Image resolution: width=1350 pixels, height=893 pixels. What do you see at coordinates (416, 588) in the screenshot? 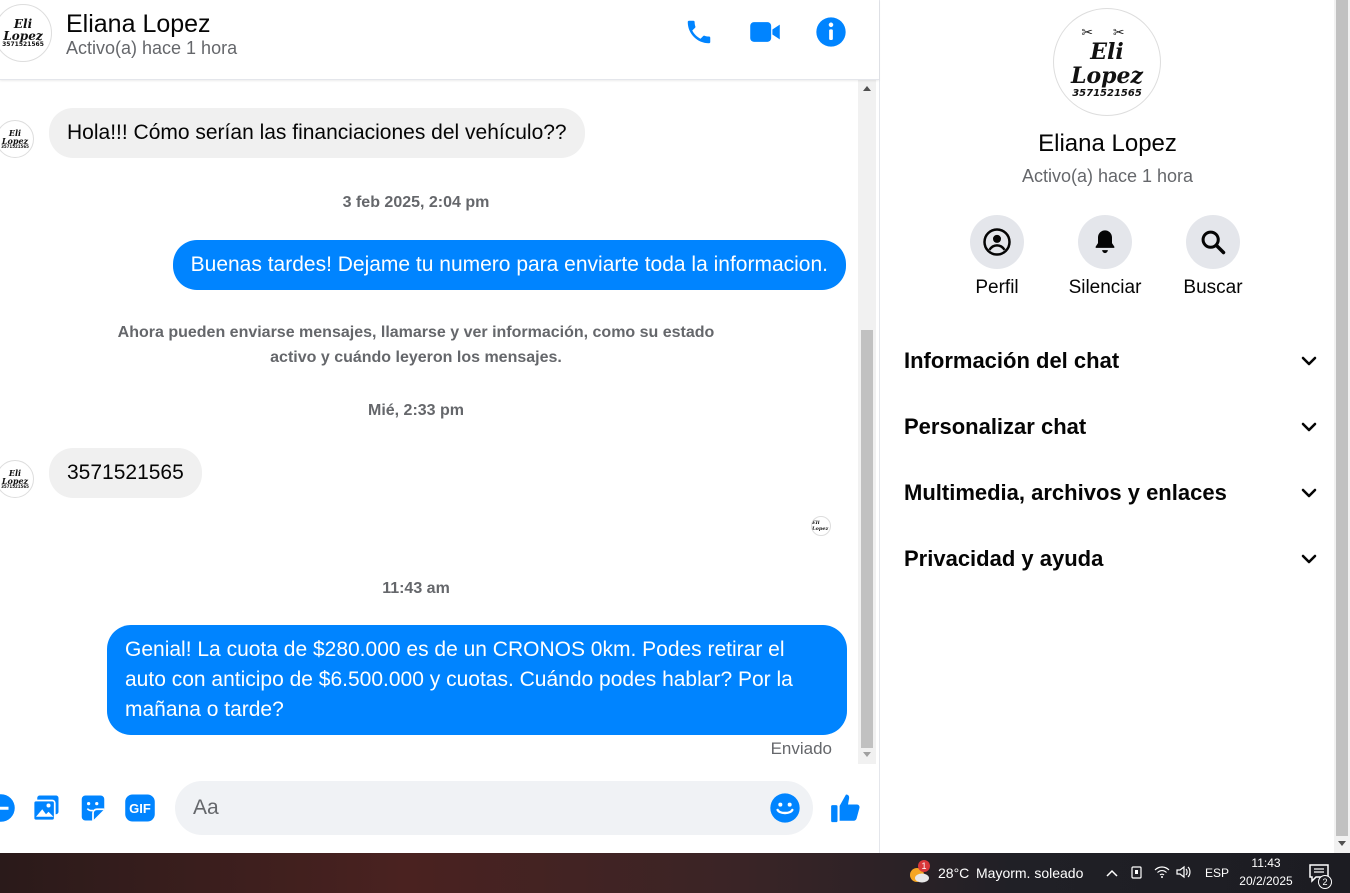
I see `timestamp: 11:43 am` at bounding box center [416, 588].